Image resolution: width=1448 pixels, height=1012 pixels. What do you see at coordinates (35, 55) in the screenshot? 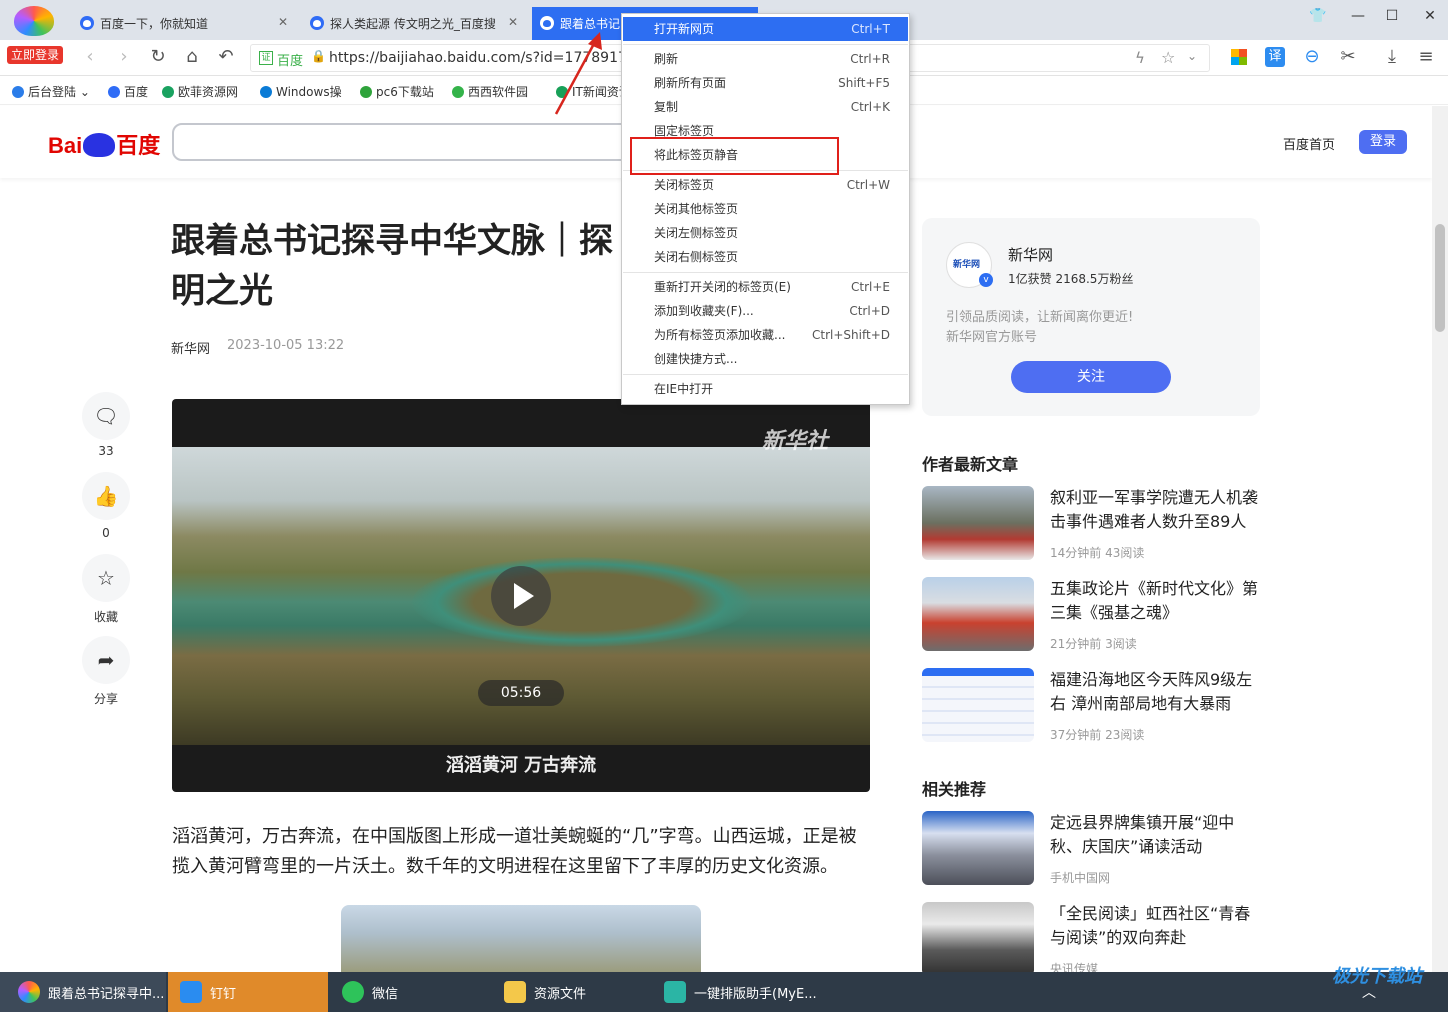
I see `login-badge: 立即登录` at bounding box center [35, 55].